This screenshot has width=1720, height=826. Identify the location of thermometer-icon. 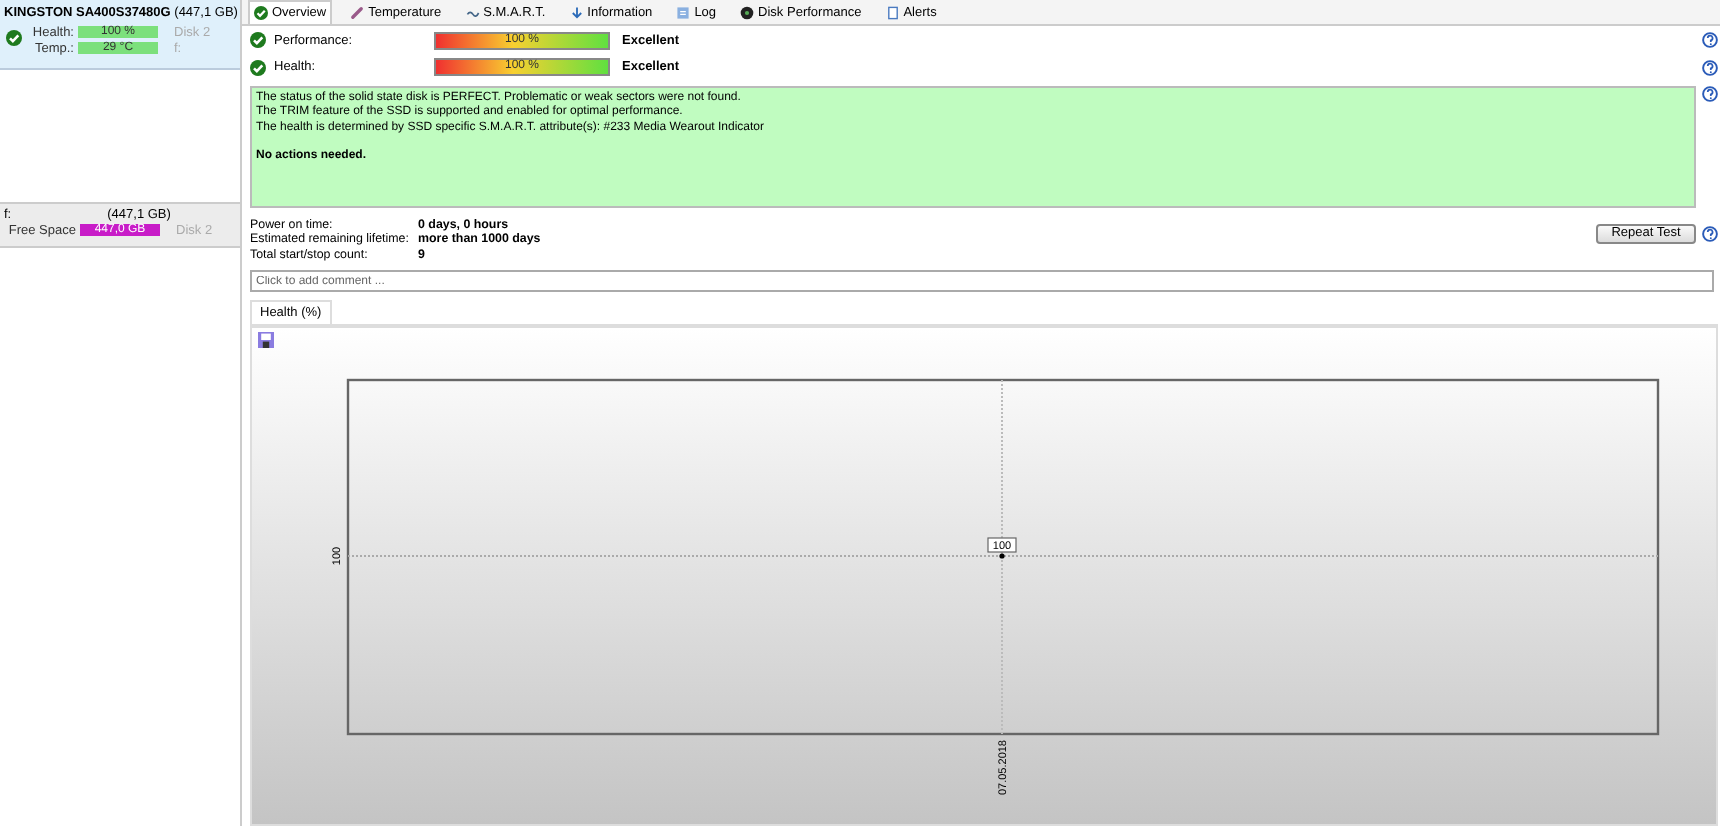
(357, 13).